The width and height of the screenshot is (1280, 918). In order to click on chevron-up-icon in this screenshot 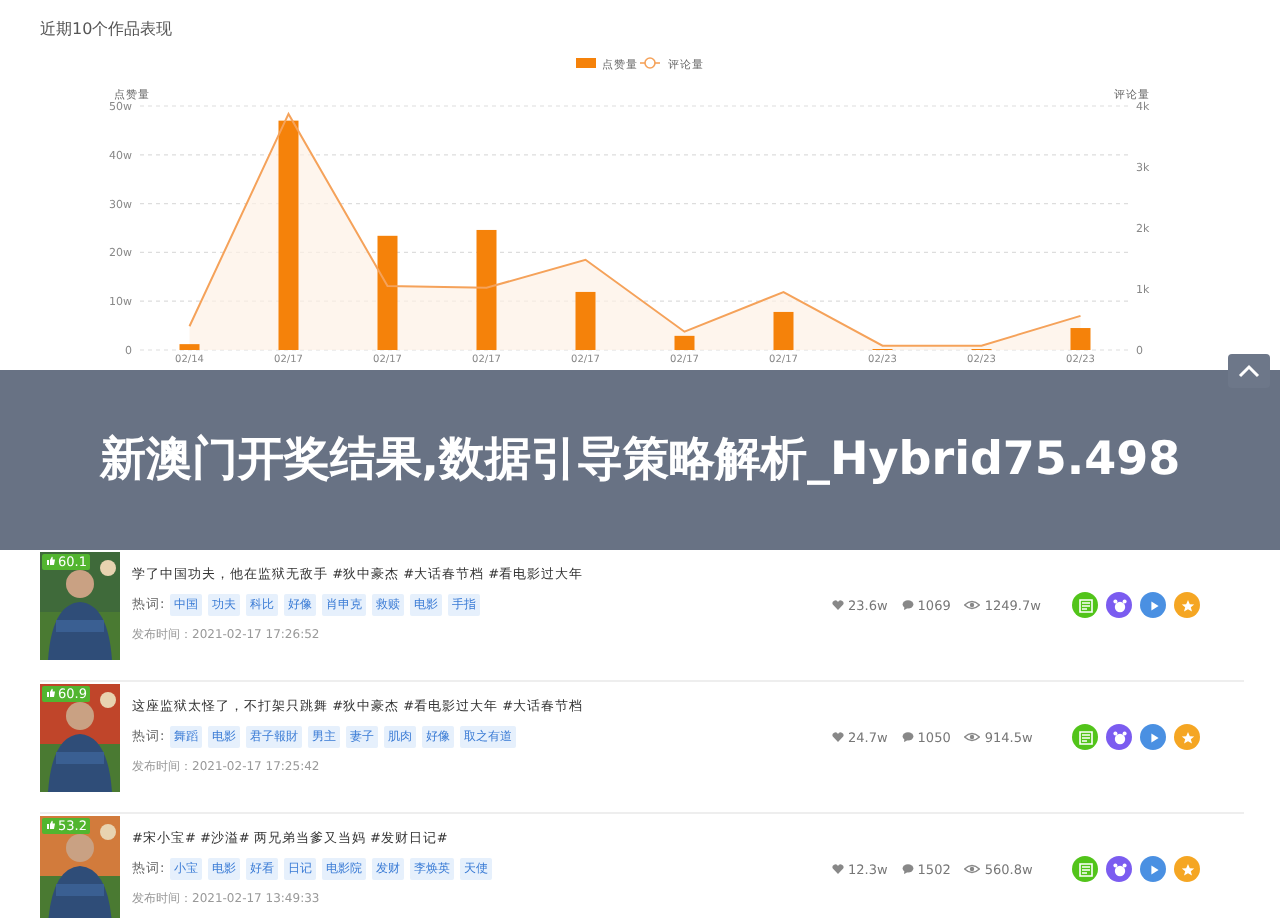, I will do `click(1249, 371)`.